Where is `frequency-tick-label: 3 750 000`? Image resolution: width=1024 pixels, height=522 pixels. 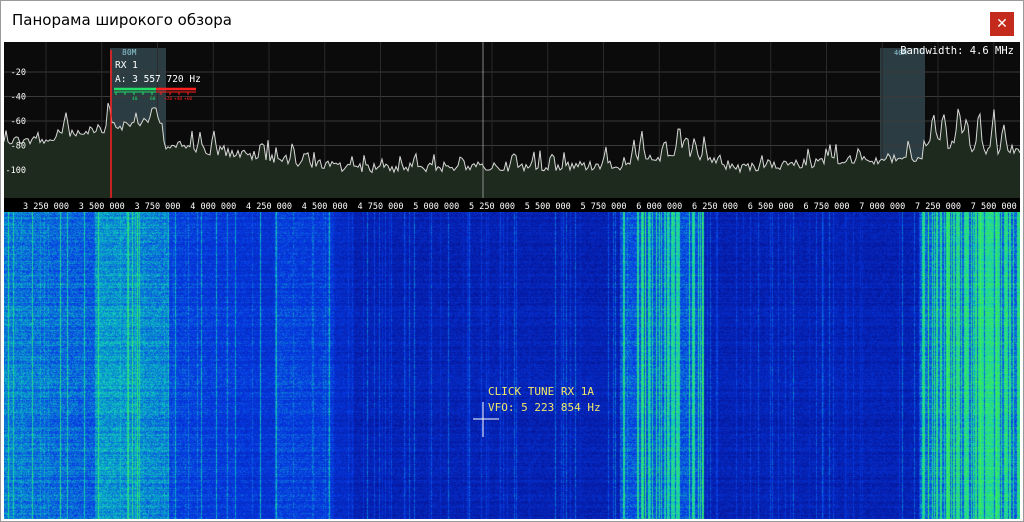
frequency-tick-label: 3 750 000 is located at coordinates (157, 207).